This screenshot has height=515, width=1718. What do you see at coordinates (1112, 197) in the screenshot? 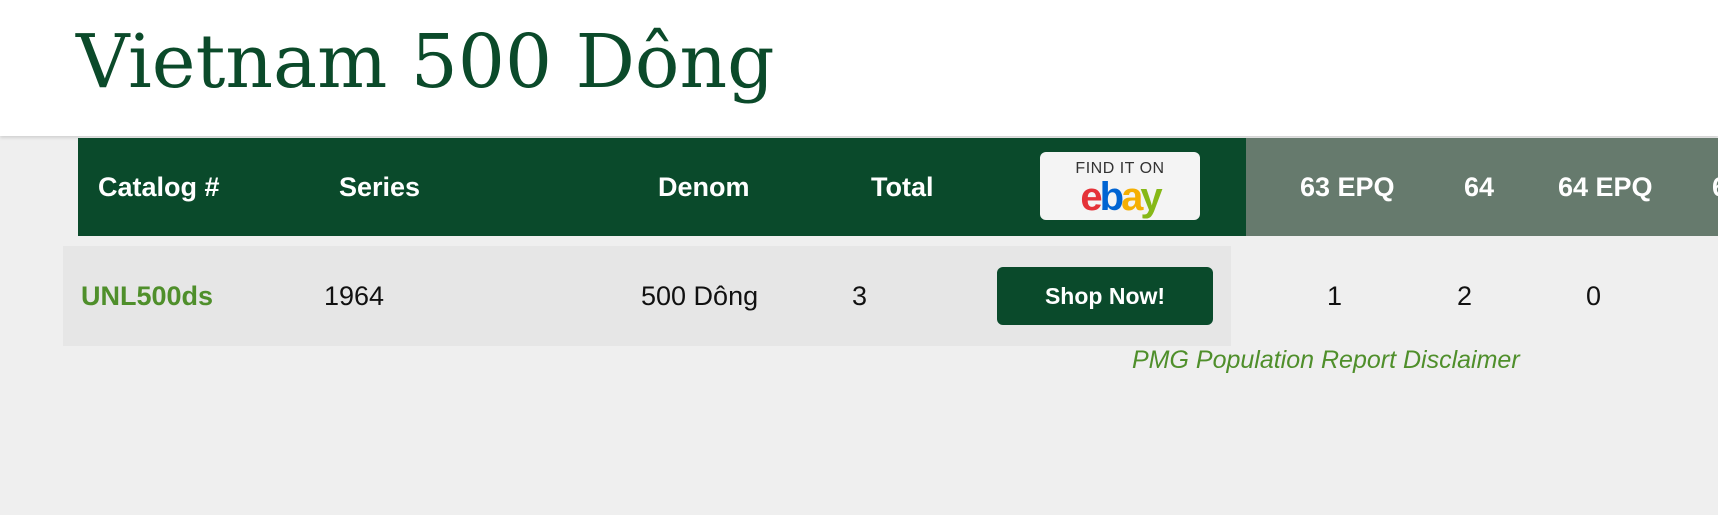
I see `ebay-logo-letter-b: b` at bounding box center [1112, 197].